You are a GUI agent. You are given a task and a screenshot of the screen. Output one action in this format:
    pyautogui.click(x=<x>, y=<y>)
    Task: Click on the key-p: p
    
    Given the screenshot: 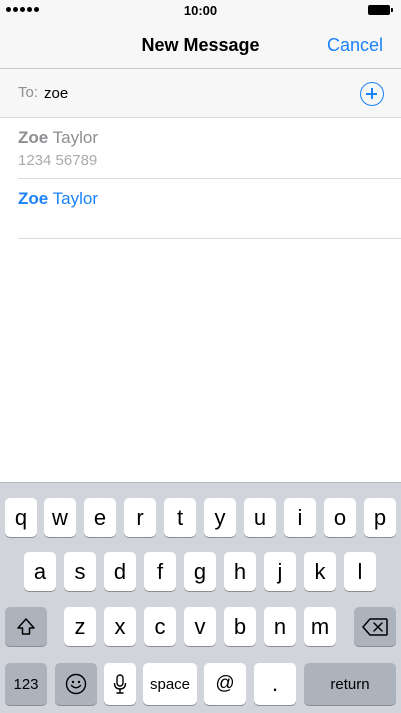 What is the action you would take?
    pyautogui.click(x=380, y=517)
    